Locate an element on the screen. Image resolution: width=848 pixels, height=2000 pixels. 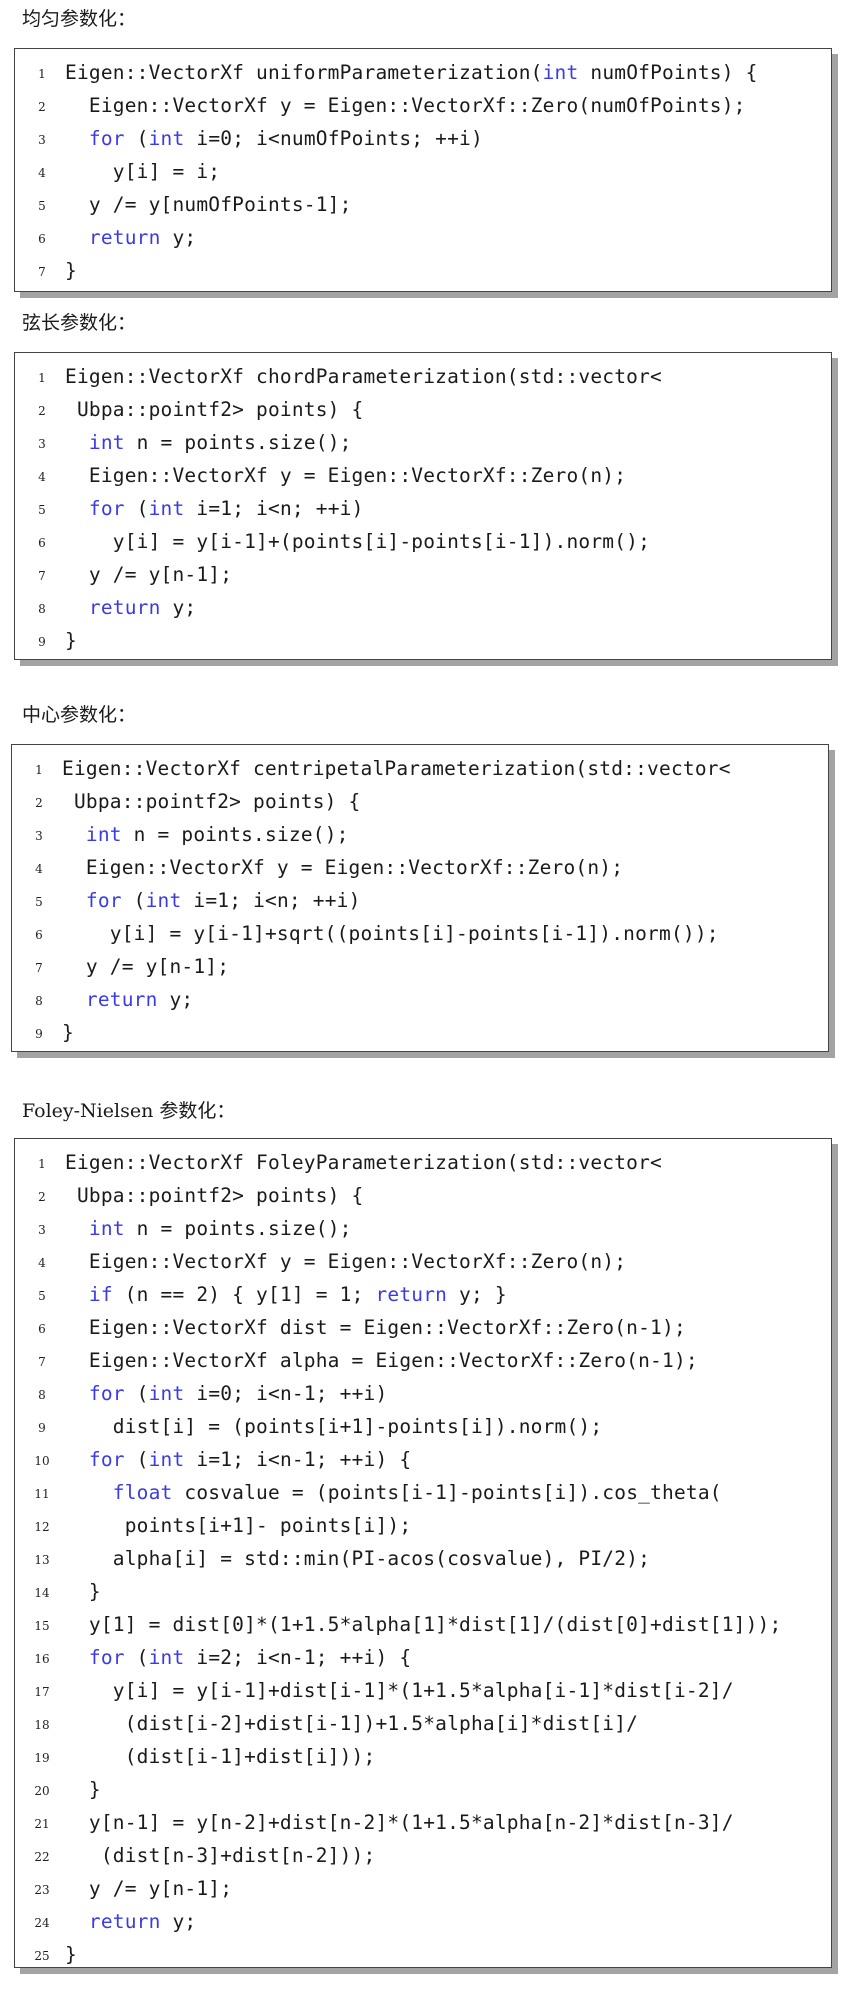
line-number: 13 is located at coordinates (42, 1560).